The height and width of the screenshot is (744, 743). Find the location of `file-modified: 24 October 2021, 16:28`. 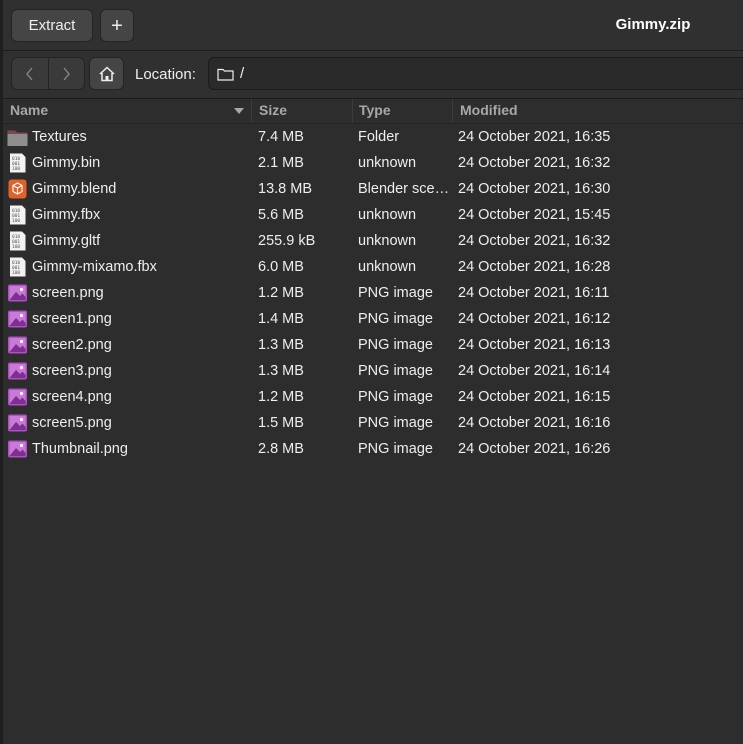

file-modified: 24 October 2021, 16:28 is located at coordinates (534, 267).